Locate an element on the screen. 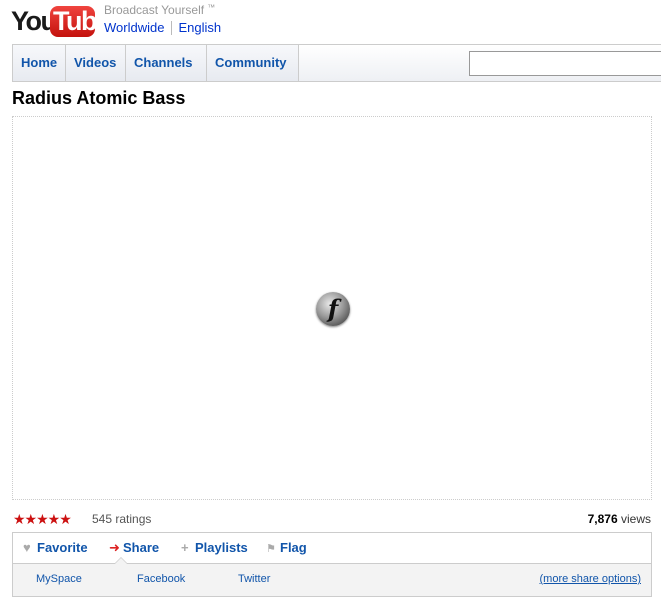  nav-tab-videos: Videos is located at coordinates (96, 63).